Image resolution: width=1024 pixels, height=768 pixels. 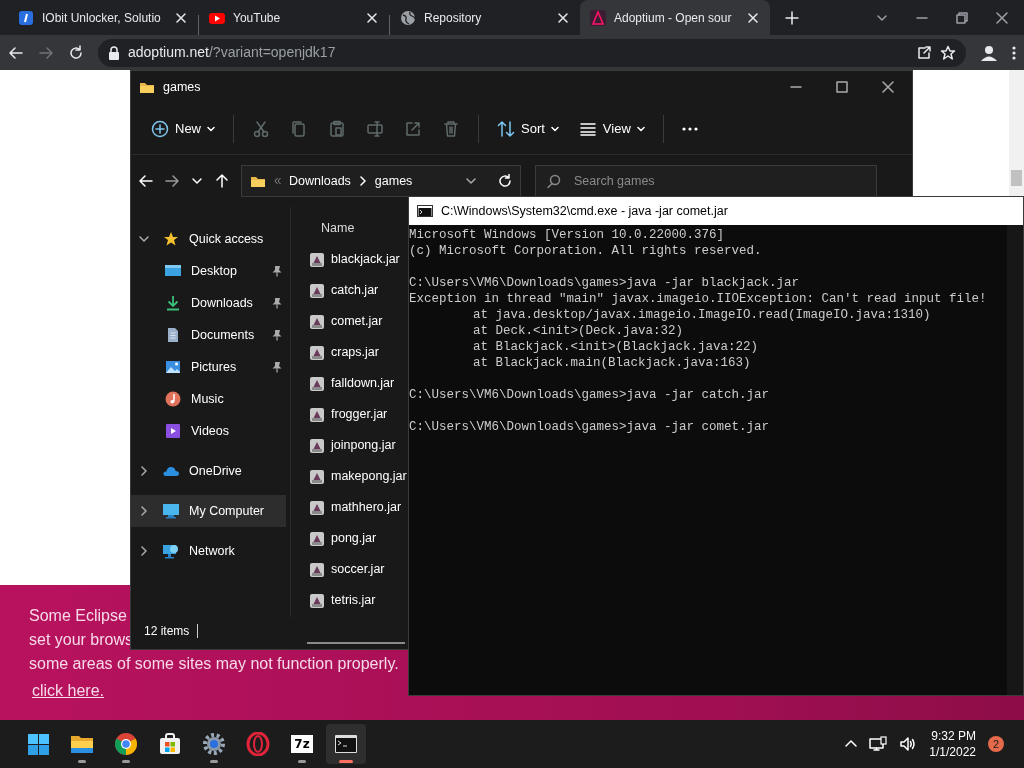 I want to click on browser-tab: IObit Unlocker, Solutio, so click(x=103, y=17).